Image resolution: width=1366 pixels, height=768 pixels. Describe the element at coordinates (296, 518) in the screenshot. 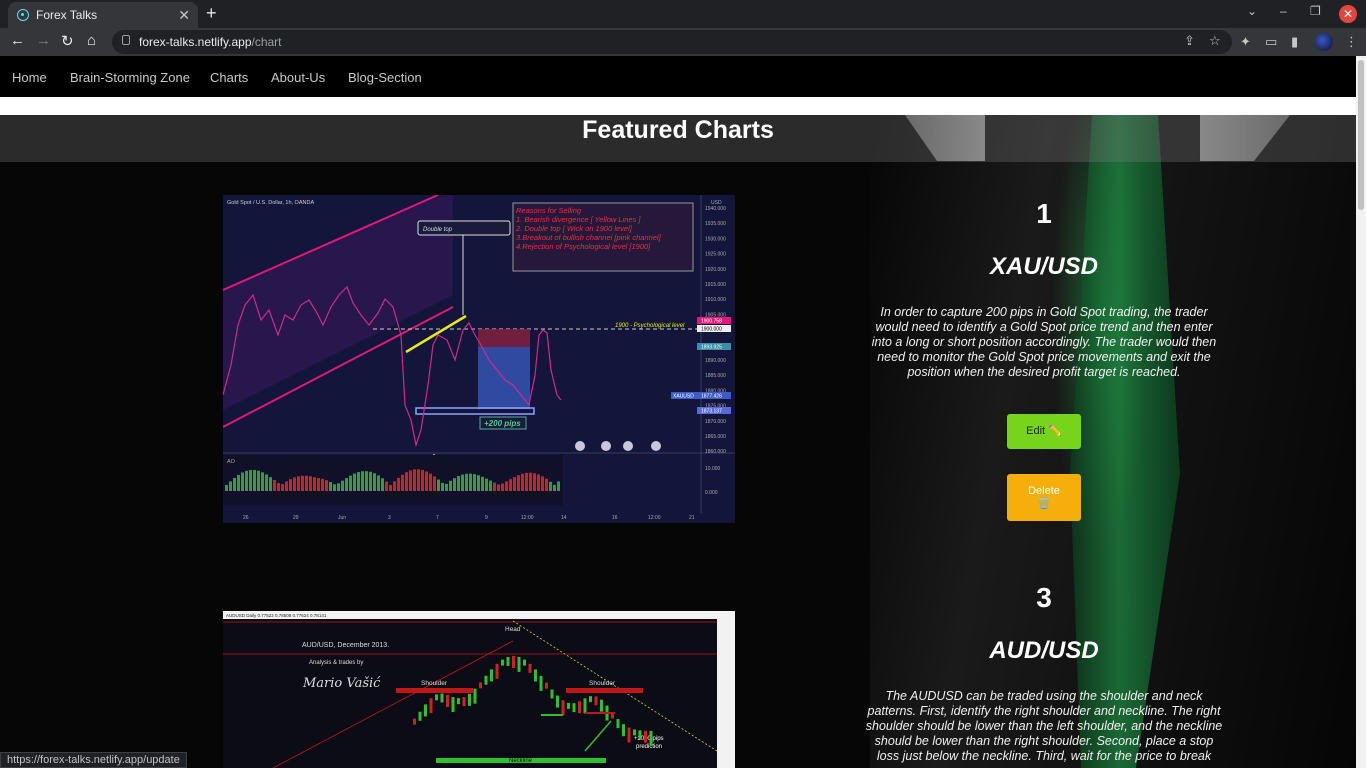

I see `x-tick: 29` at that location.